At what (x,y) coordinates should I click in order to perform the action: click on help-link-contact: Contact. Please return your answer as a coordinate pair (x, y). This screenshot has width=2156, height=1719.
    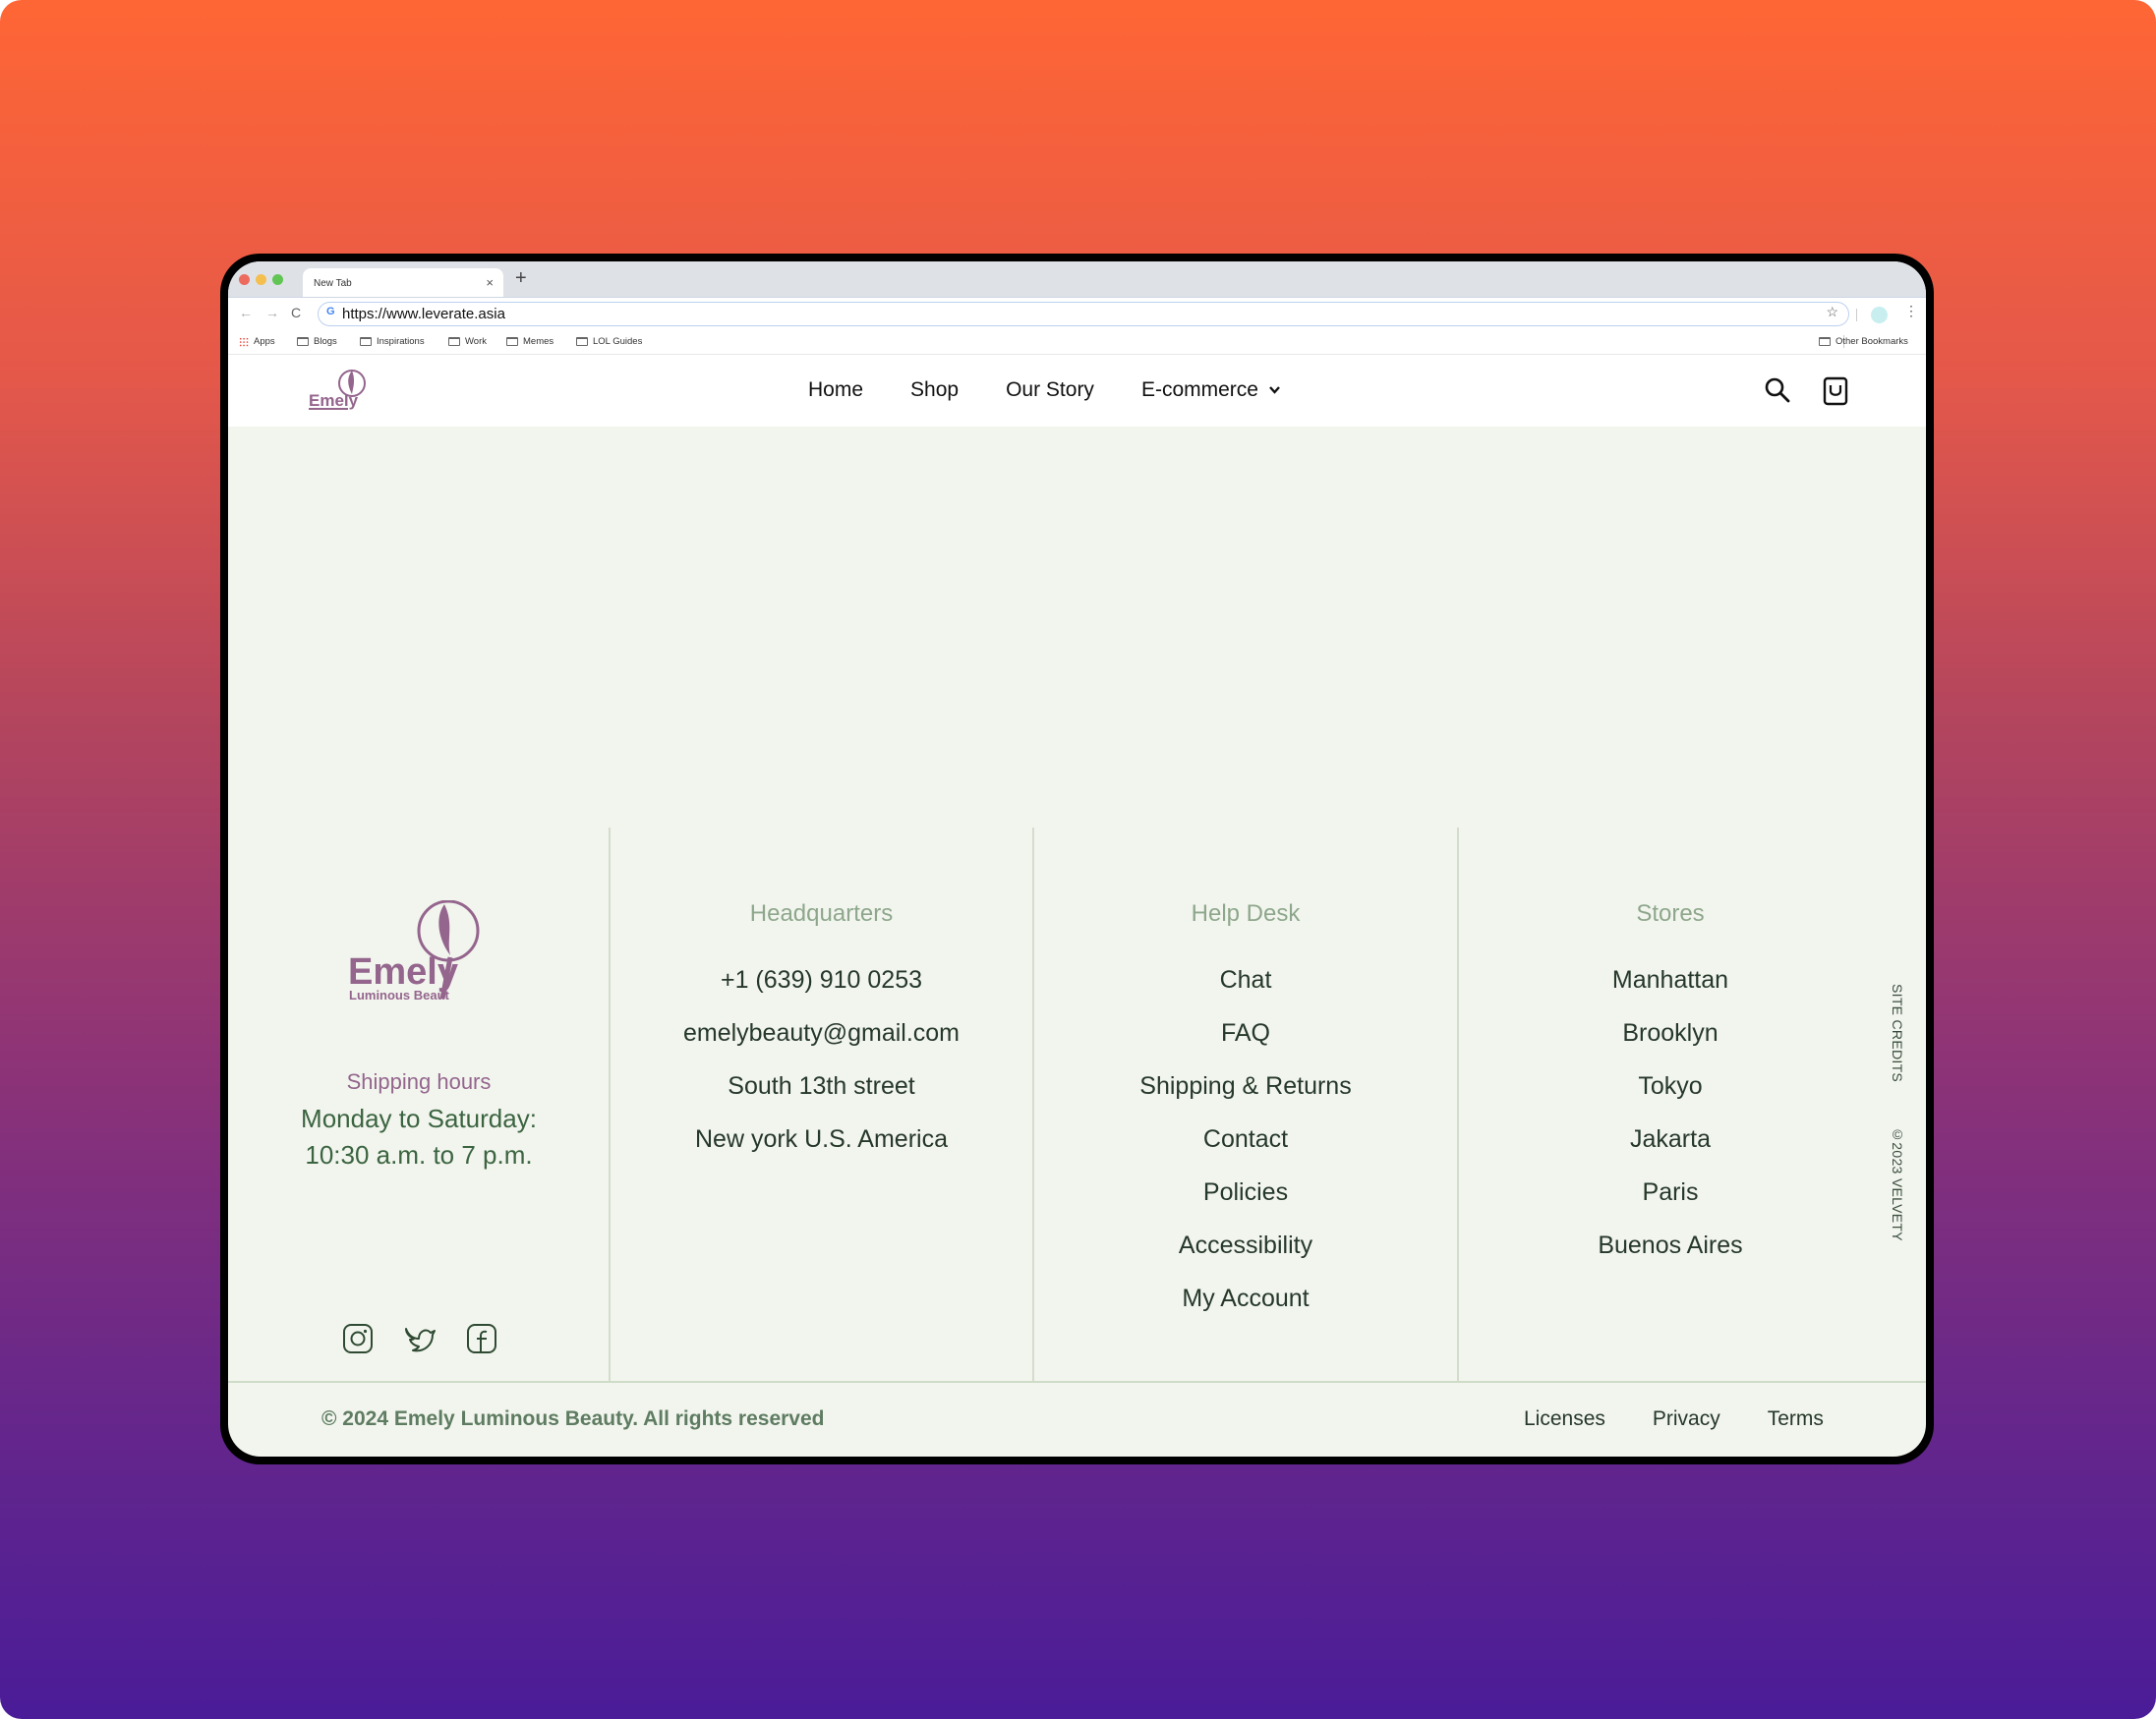
    Looking at the image, I should click on (1245, 1148).